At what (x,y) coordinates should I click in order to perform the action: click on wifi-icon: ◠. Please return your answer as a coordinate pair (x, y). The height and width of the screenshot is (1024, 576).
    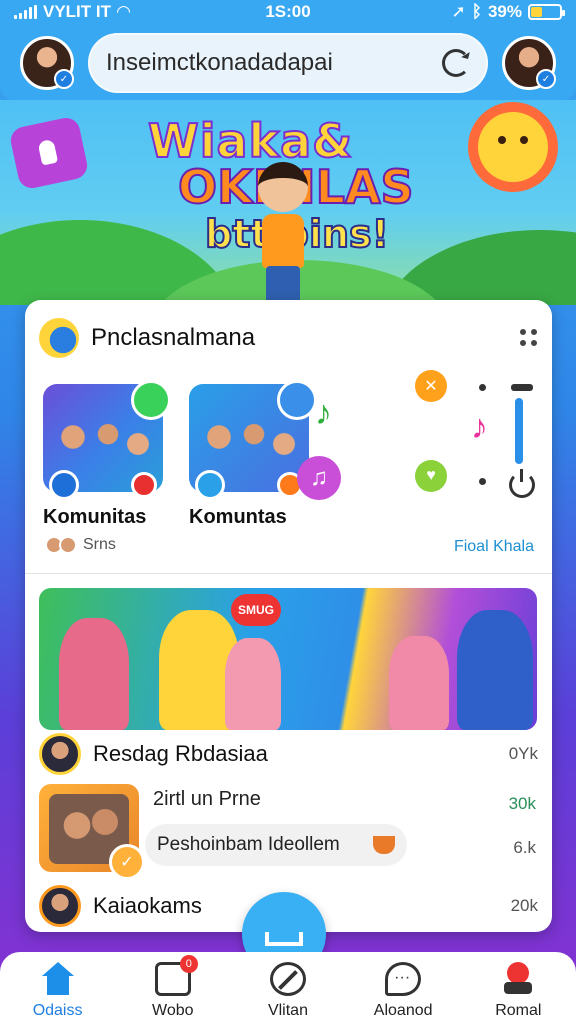
    Looking at the image, I should click on (124, 11).